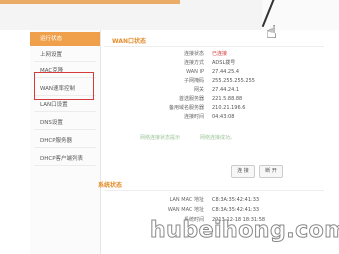 The width and height of the screenshot is (339, 254). Describe the element at coordinates (90, 2) in the screenshot. I see `top-accent-bar` at that location.